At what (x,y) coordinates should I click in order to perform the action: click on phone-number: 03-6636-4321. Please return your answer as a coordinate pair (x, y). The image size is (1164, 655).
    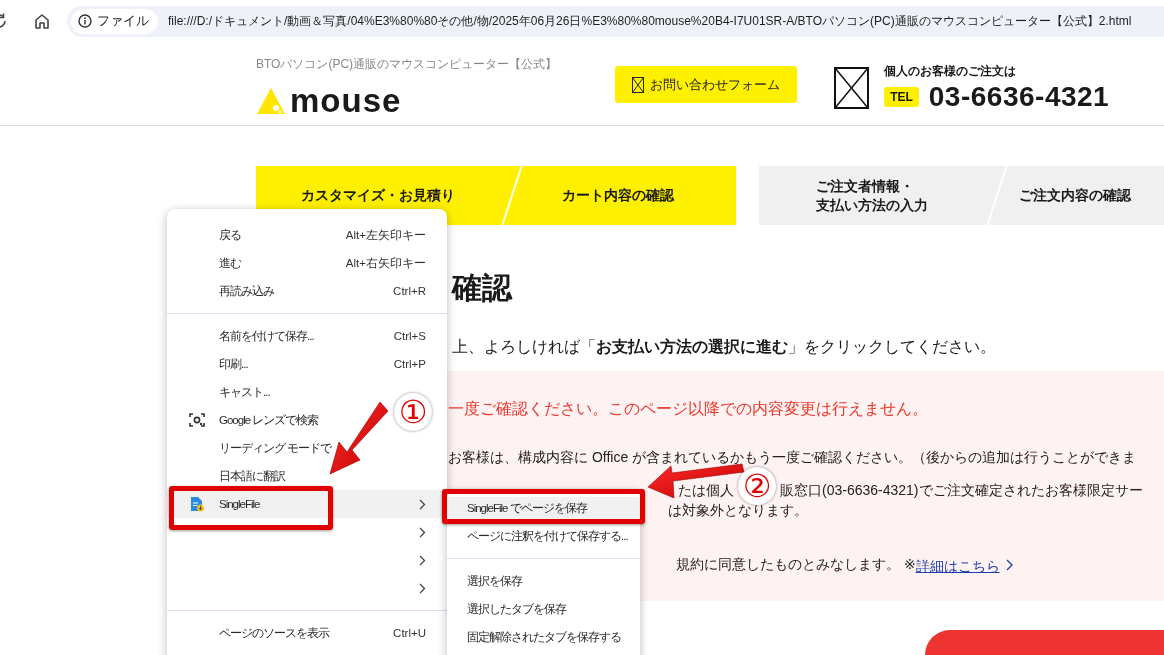
    Looking at the image, I should click on (1019, 97).